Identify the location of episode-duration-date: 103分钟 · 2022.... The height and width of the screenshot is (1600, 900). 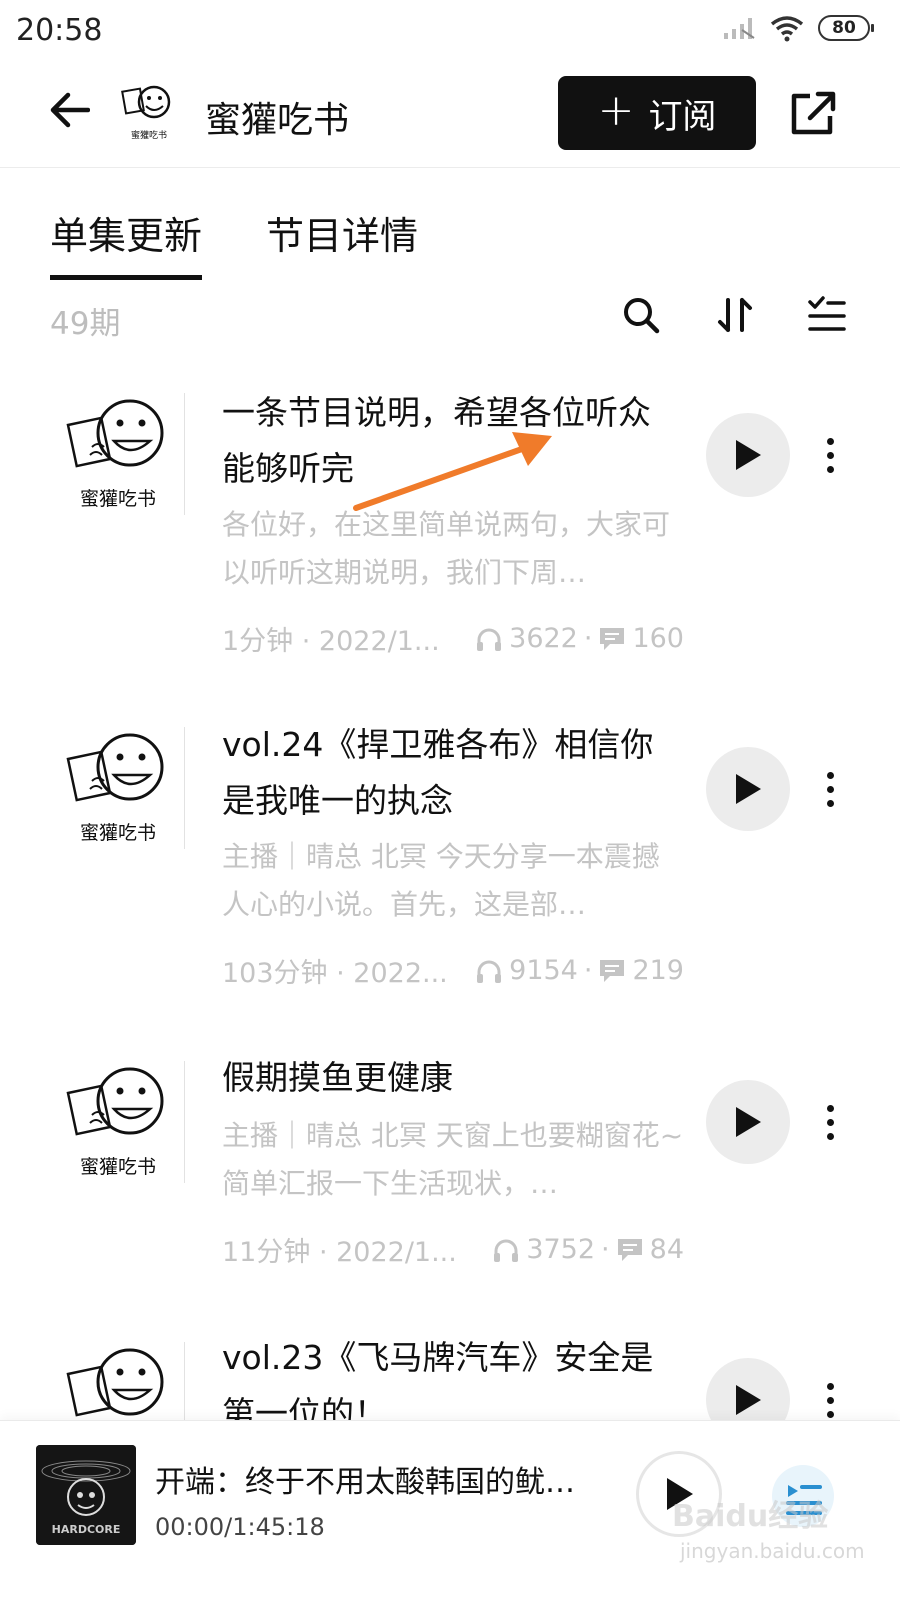
(335, 973).